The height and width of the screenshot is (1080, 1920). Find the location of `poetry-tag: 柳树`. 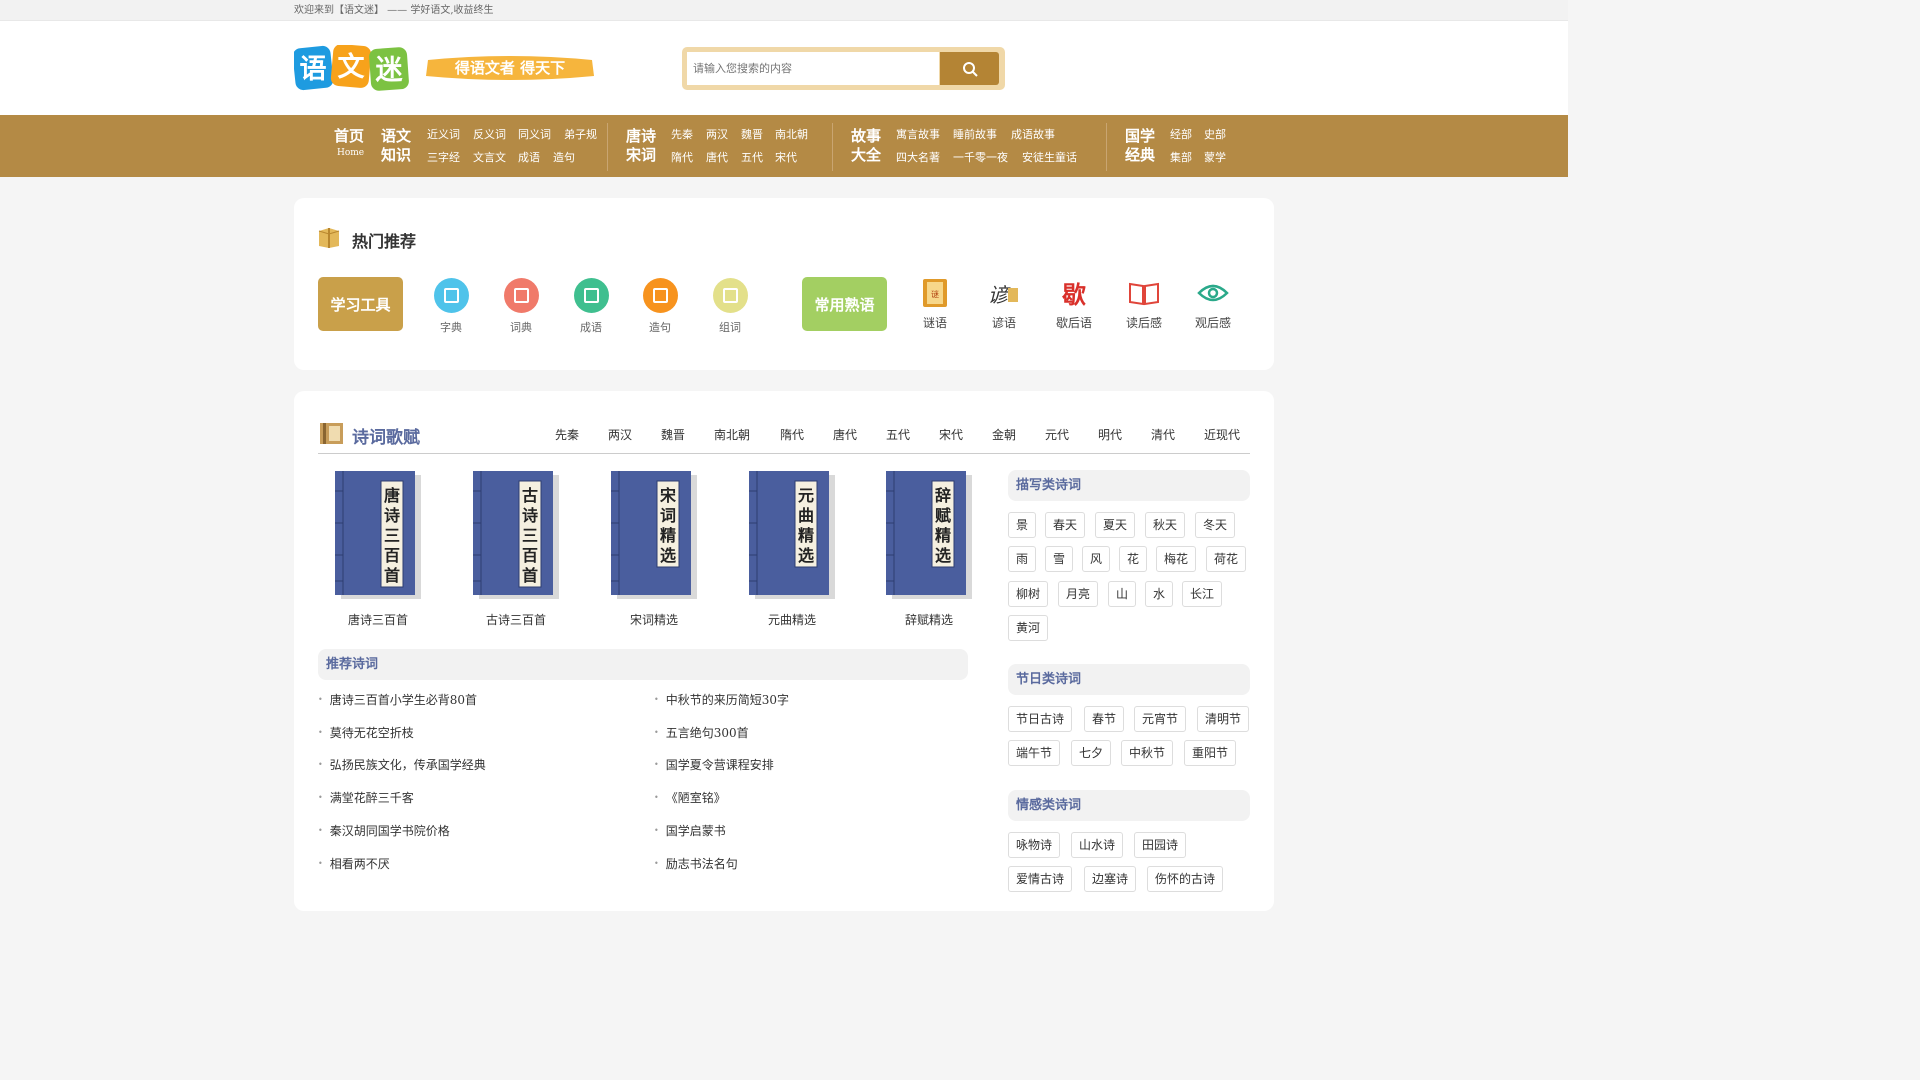

poetry-tag: 柳树 is located at coordinates (1028, 593).